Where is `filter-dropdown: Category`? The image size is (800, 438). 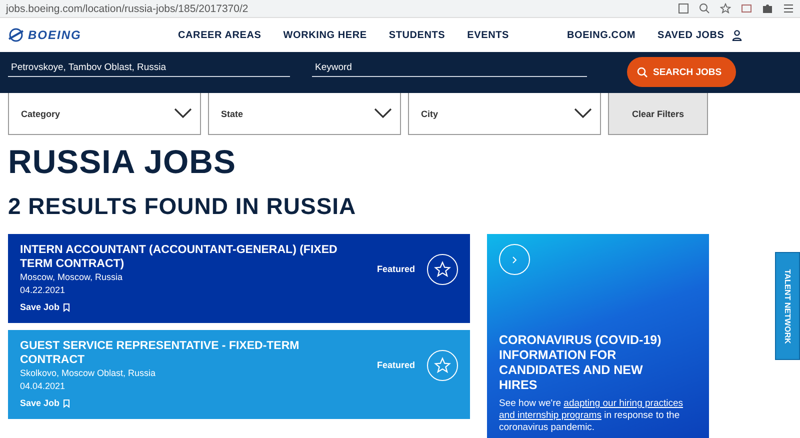 filter-dropdown: Category is located at coordinates (104, 114).